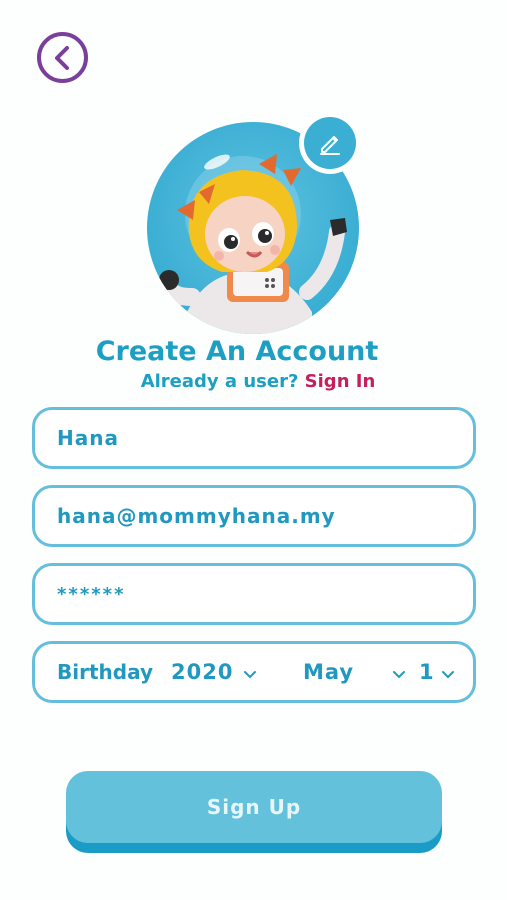 The image size is (507, 900). Describe the element at coordinates (437, 672) in the screenshot. I see `birthday-day-select: 1` at that location.